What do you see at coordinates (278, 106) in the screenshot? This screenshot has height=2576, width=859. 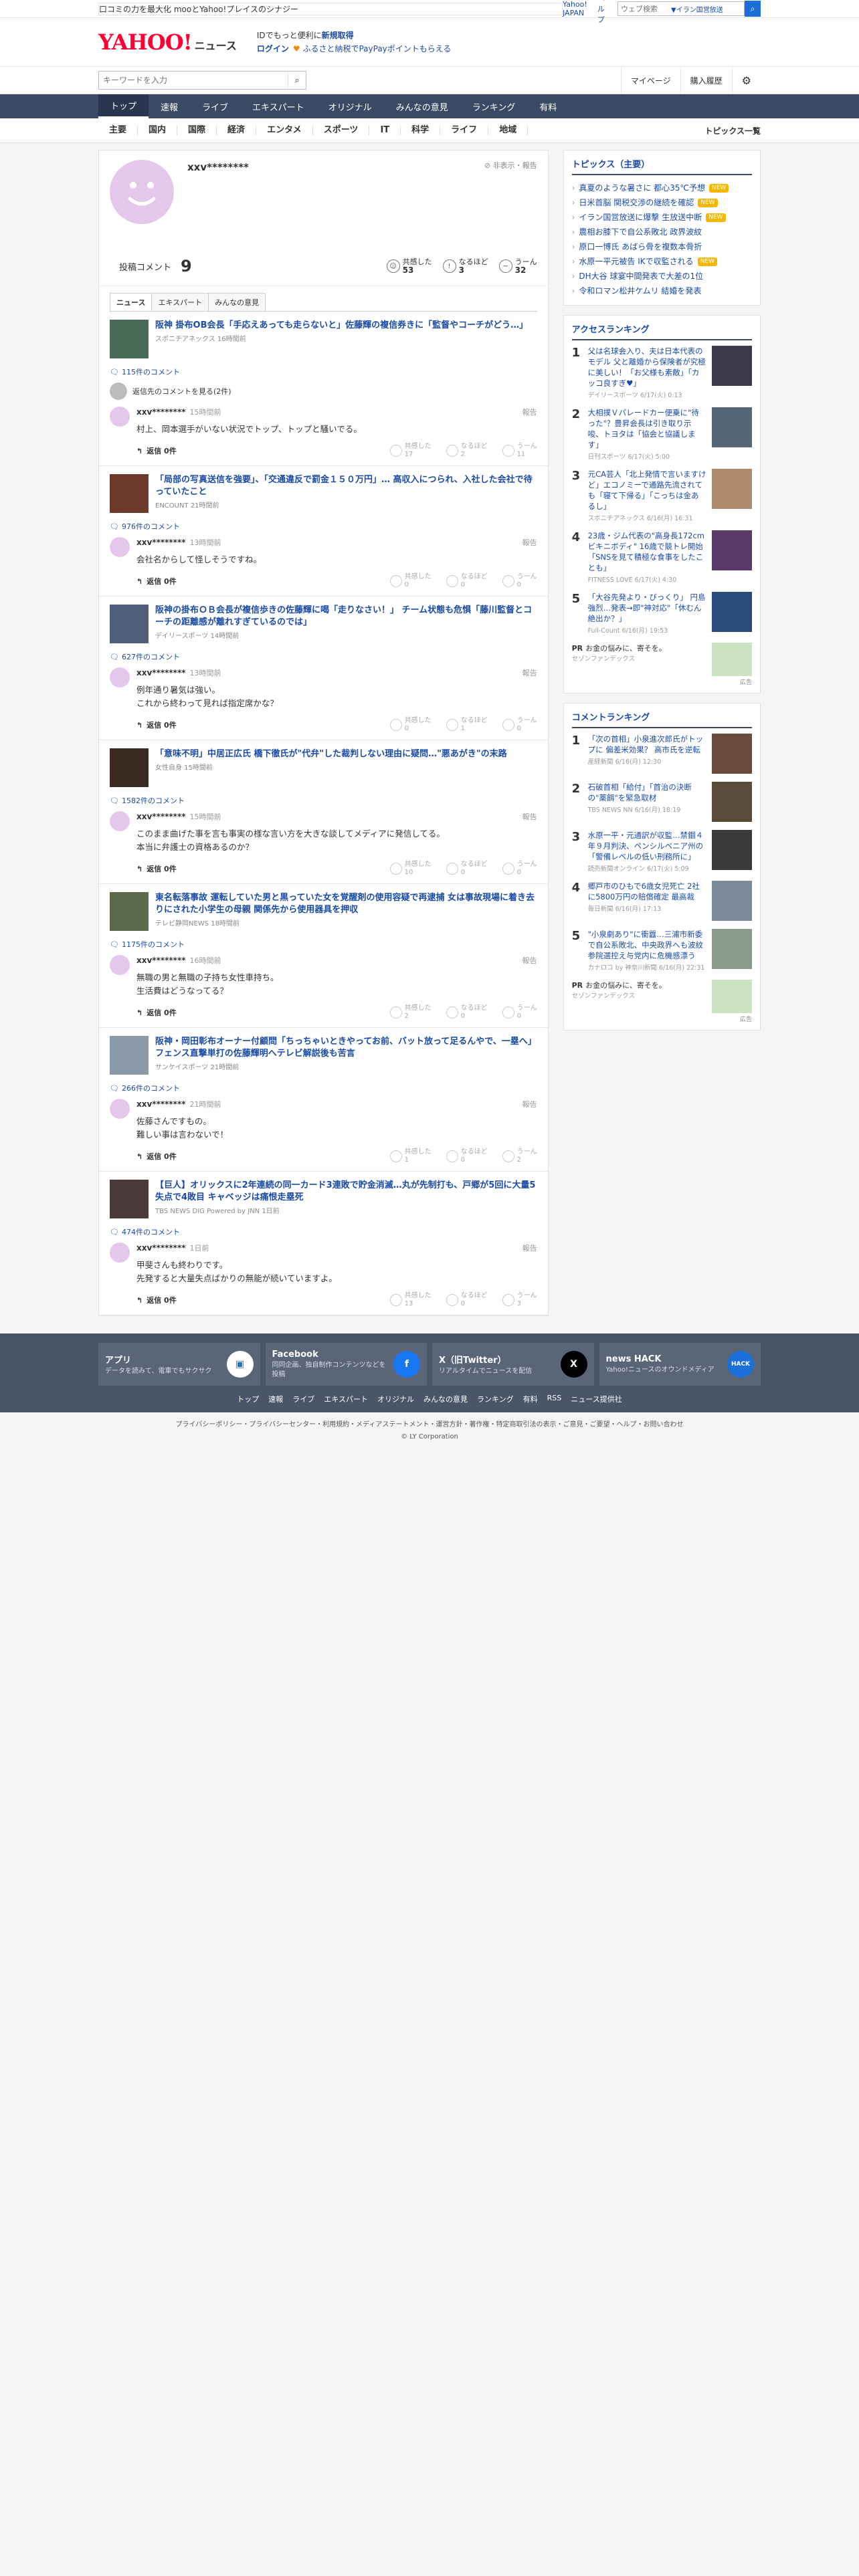 I see `nav-tab-3: エキスパート` at bounding box center [278, 106].